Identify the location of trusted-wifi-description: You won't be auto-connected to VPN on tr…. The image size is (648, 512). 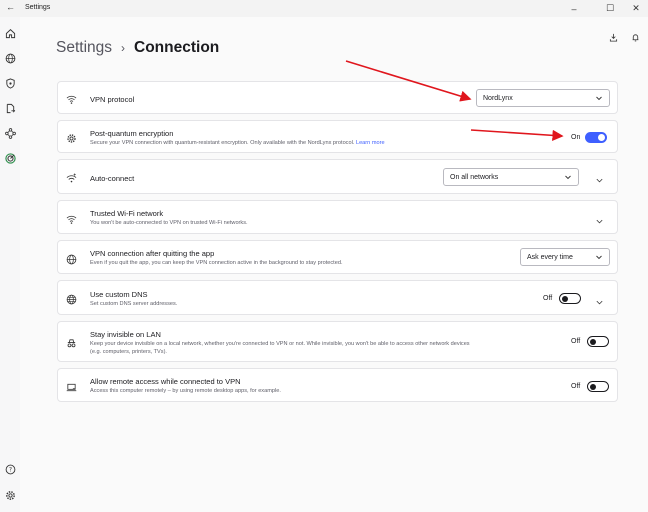
(169, 223).